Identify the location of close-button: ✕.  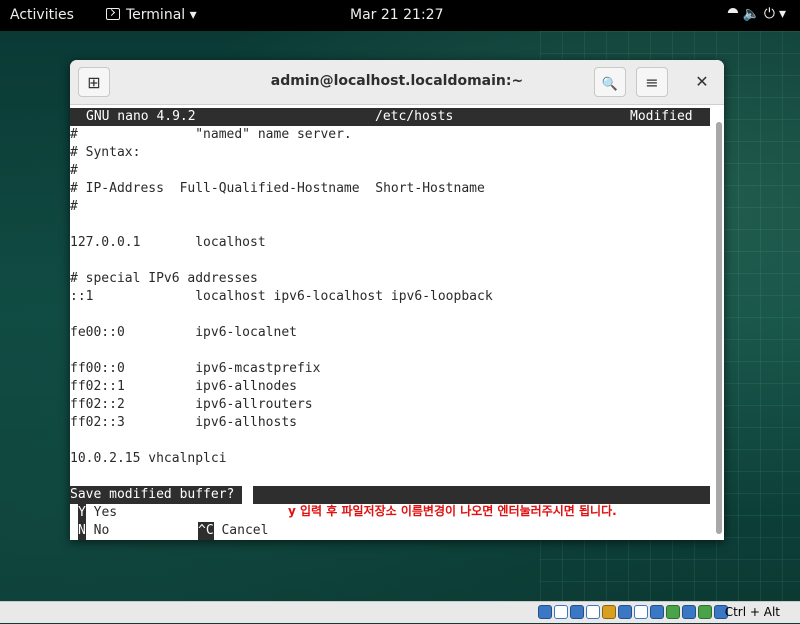
(702, 82).